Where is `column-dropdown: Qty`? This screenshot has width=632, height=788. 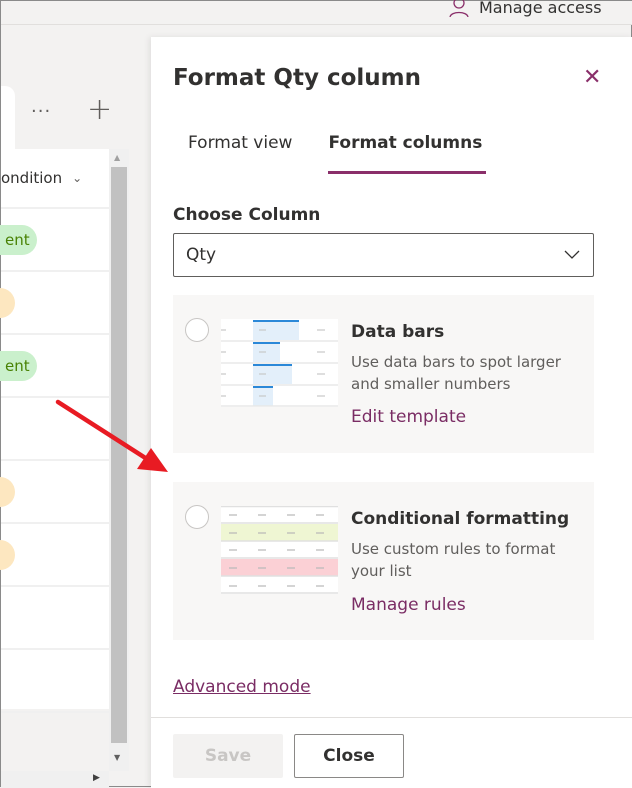 column-dropdown: Qty is located at coordinates (383, 255).